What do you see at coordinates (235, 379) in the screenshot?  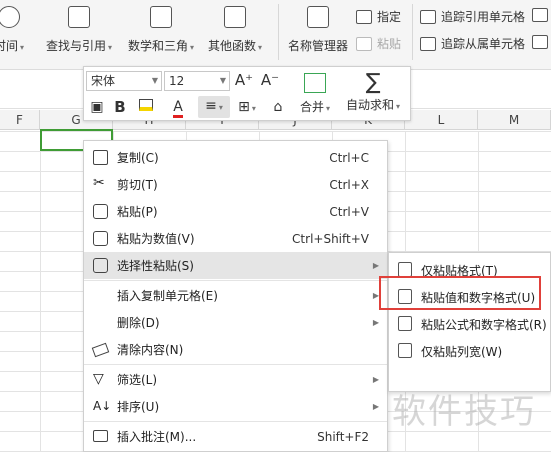 I see `menu-item-filter: ▽ 筛选(L) ▶` at bounding box center [235, 379].